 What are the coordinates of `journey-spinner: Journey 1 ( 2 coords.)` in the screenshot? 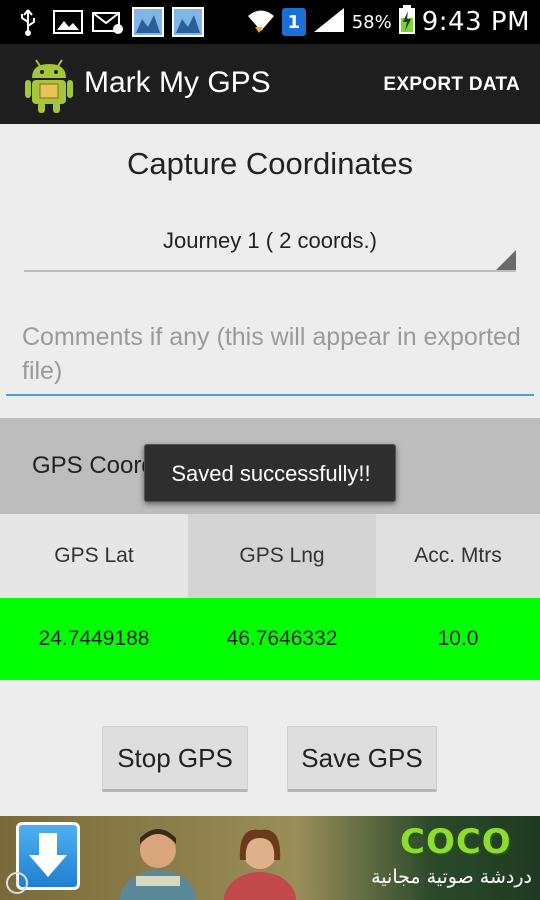 It's located at (270, 246).